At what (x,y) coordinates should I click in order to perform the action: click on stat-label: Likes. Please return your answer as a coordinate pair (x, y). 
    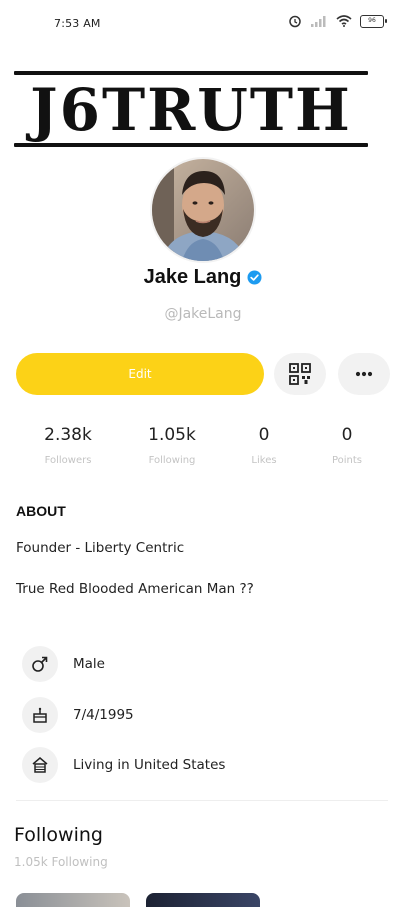
    Looking at the image, I should click on (264, 460).